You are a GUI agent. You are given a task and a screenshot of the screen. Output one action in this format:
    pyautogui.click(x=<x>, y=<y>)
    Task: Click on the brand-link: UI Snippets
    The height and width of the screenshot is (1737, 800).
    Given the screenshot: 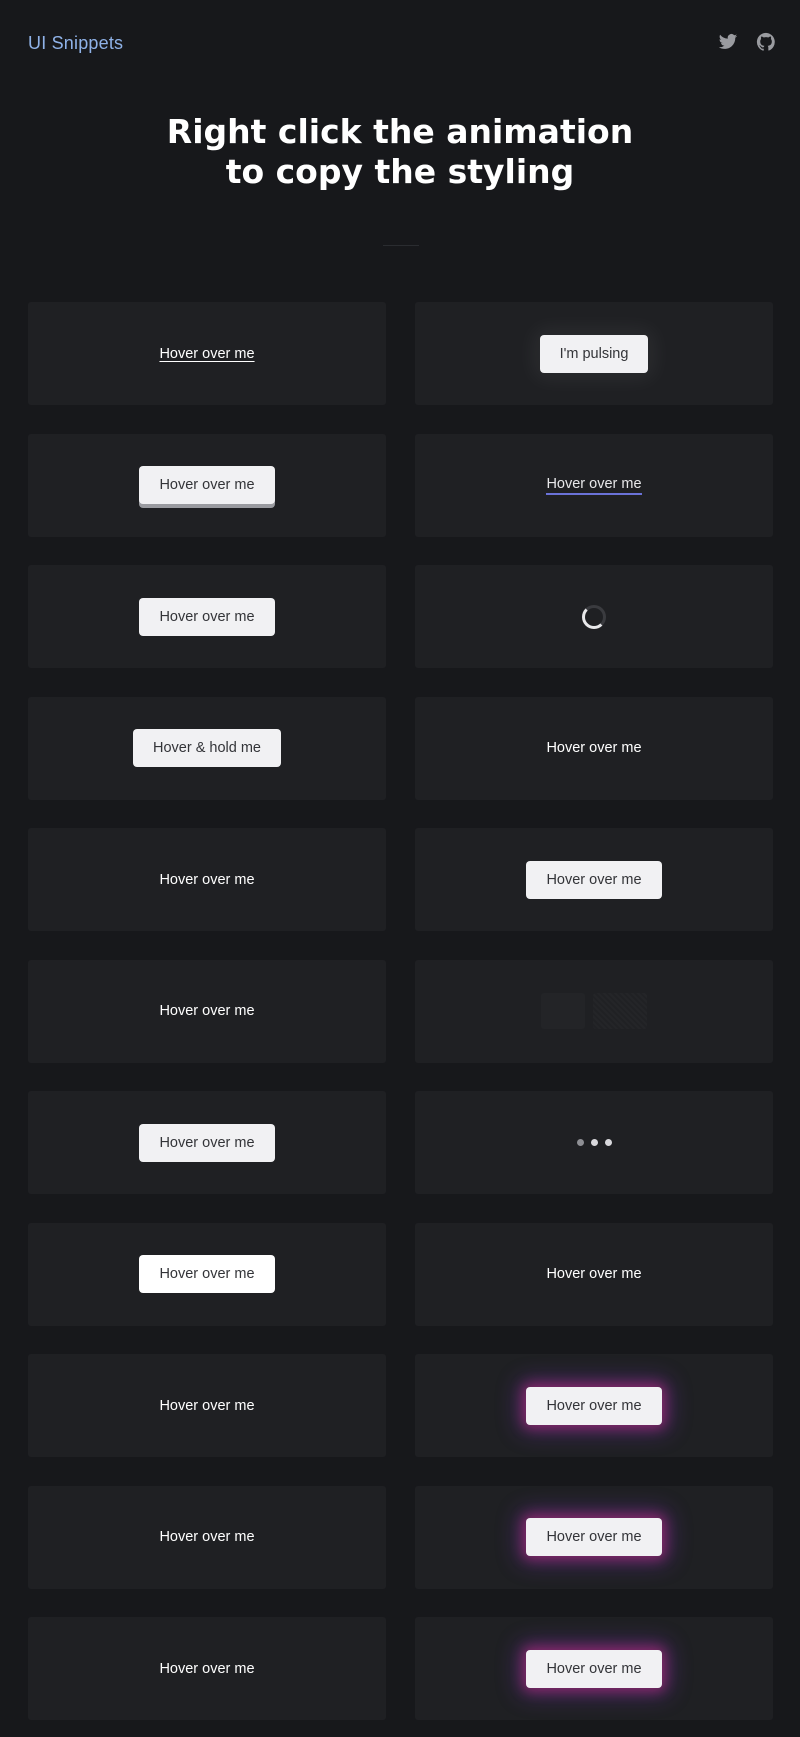 What is the action you would take?
    pyautogui.click(x=75, y=43)
    